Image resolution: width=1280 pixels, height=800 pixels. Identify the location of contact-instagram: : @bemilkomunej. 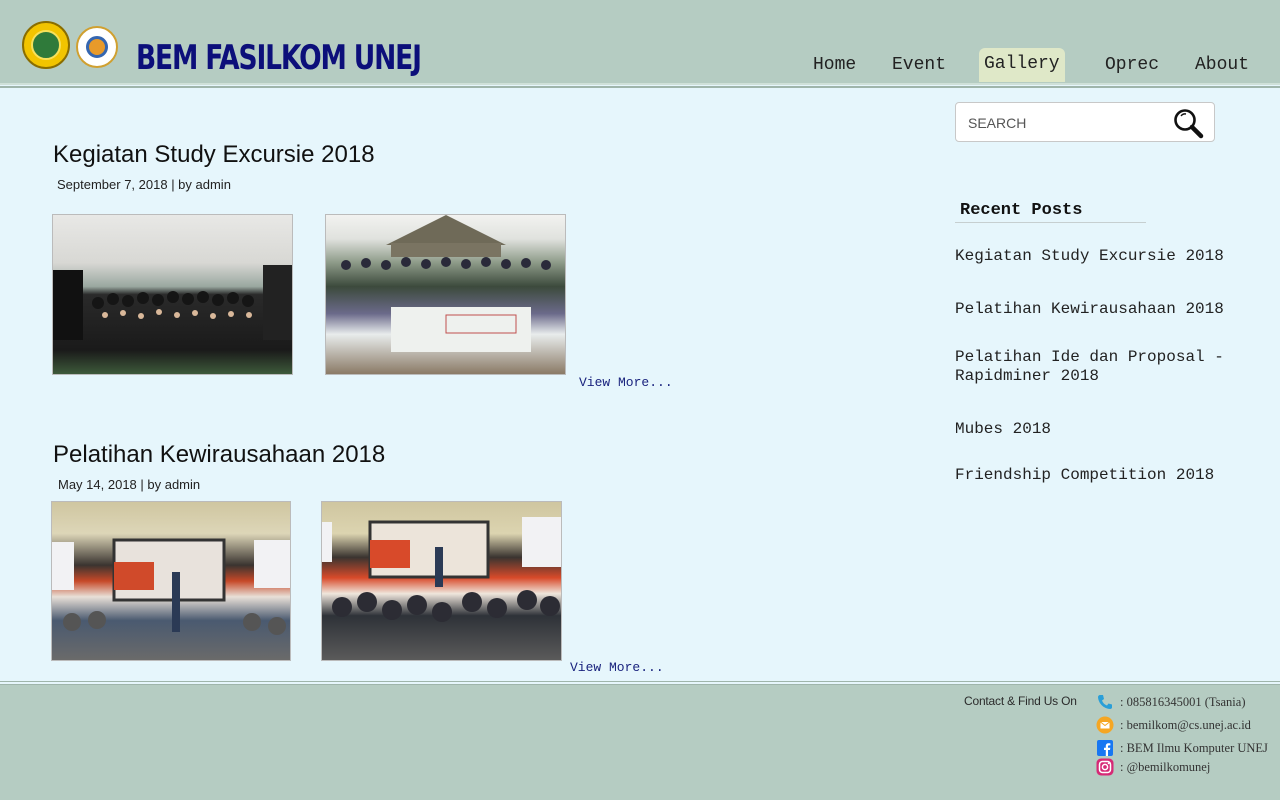
(1153, 767).